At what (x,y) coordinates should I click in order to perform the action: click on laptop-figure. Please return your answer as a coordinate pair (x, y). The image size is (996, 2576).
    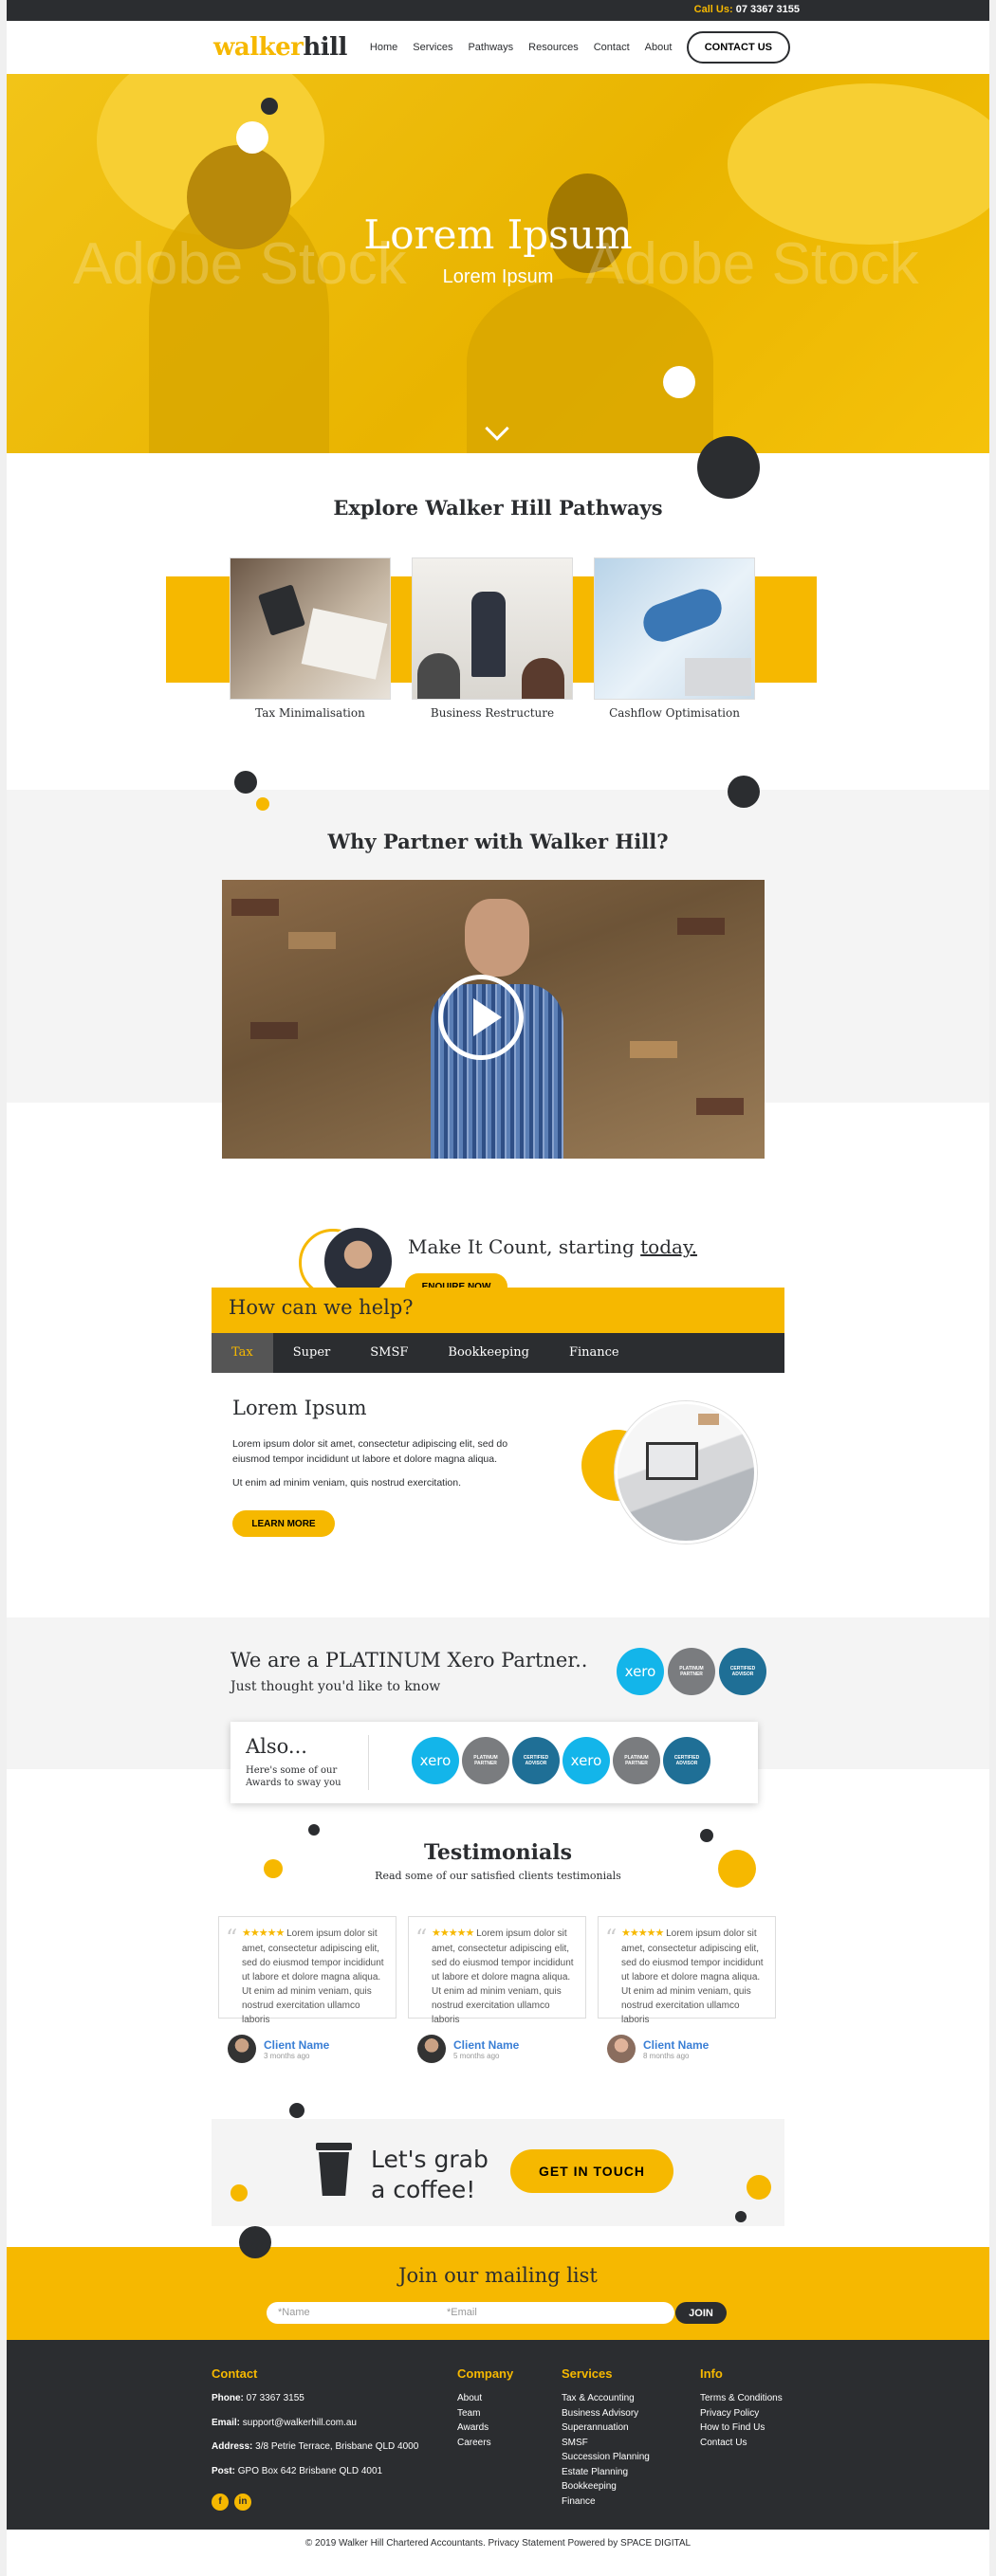
    Looking at the image, I should click on (718, 677).